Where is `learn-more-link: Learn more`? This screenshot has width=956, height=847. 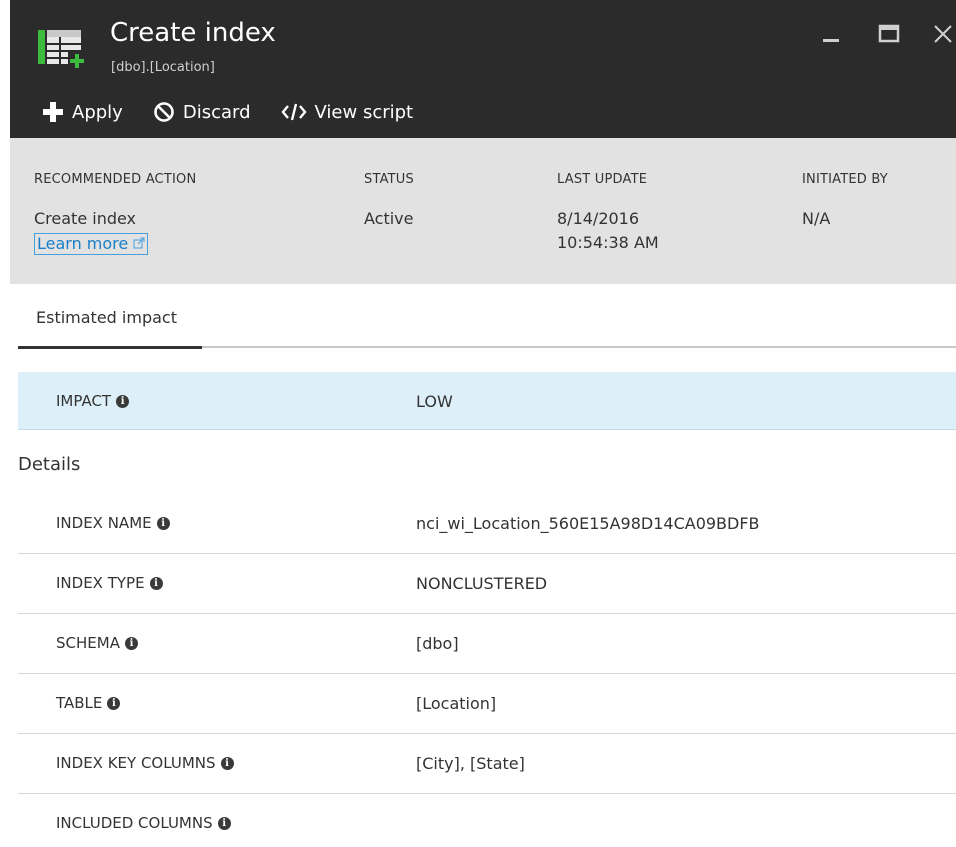
learn-more-link: Learn more is located at coordinates (91, 244).